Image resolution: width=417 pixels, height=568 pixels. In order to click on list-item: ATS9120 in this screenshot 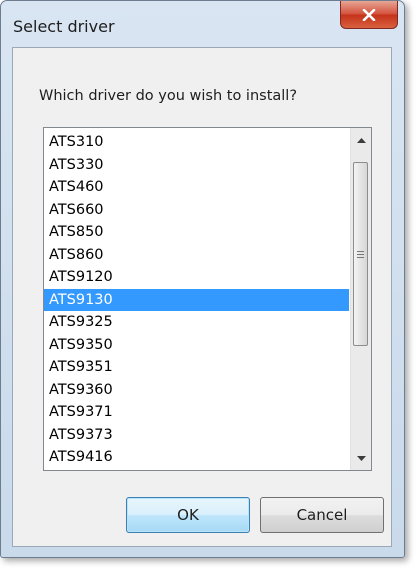, I will do `click(196, 277)`.